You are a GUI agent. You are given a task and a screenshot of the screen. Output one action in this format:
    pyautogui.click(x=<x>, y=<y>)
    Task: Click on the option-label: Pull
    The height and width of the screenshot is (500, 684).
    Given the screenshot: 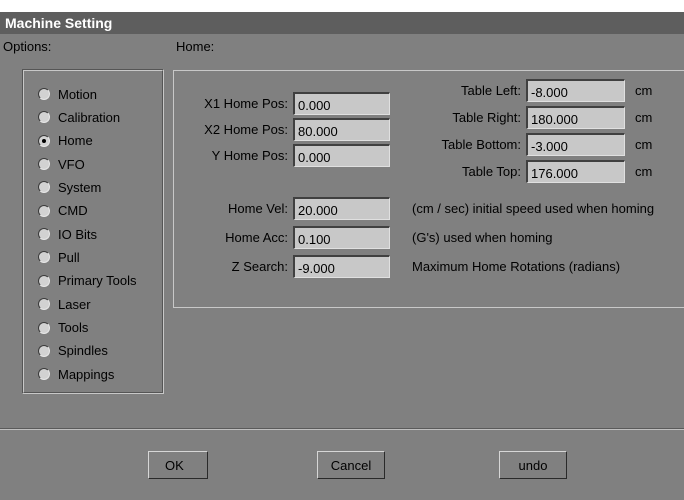 What is the action you would take?
    pyautogui.click(x=69, y=257)
    